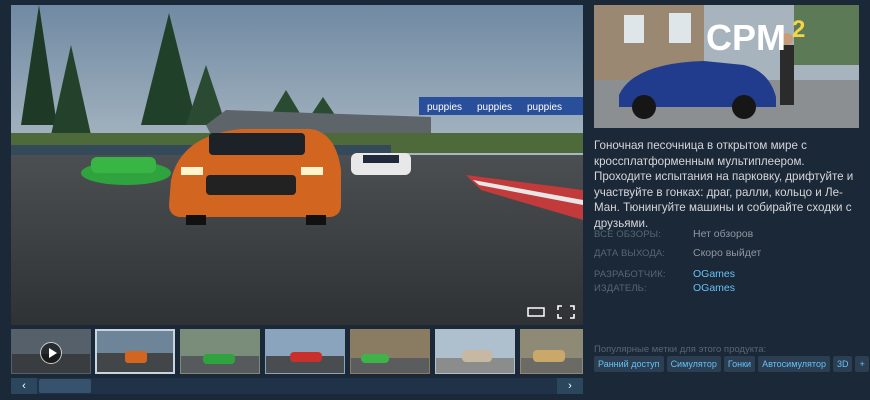  Describe the element at coordinates (494, 107) in the screenshot. I see `banner-text-2: puppies` at that location.